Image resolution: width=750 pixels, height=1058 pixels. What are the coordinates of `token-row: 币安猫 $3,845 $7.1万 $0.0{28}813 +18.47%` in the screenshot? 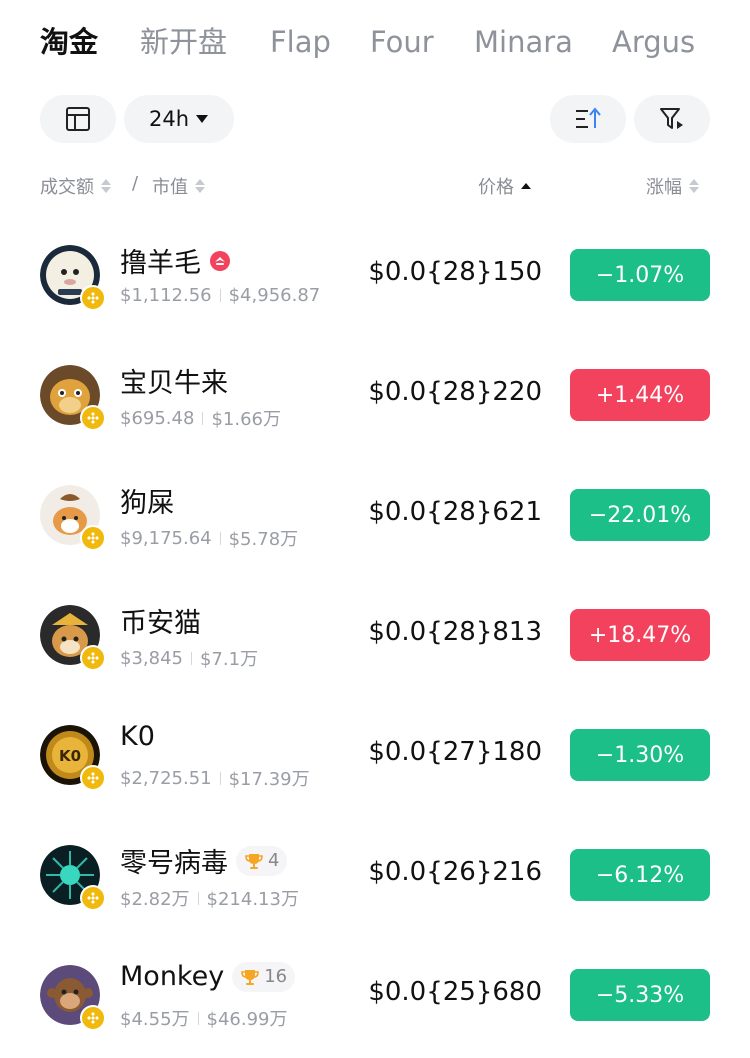 It's located at (375, 635).